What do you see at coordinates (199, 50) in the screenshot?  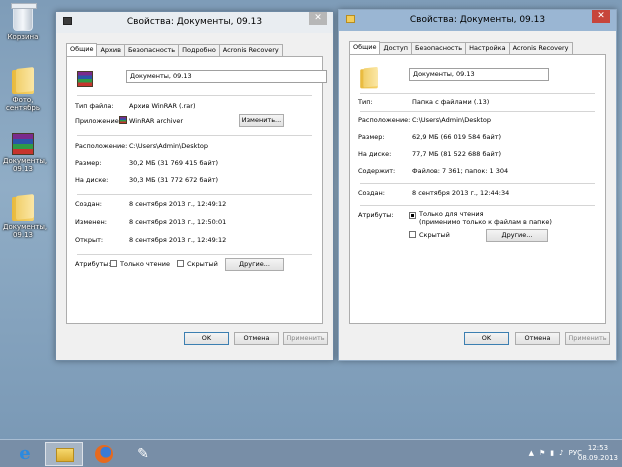 I see `tab-details: Подробно` at bounding box center [199, 50].